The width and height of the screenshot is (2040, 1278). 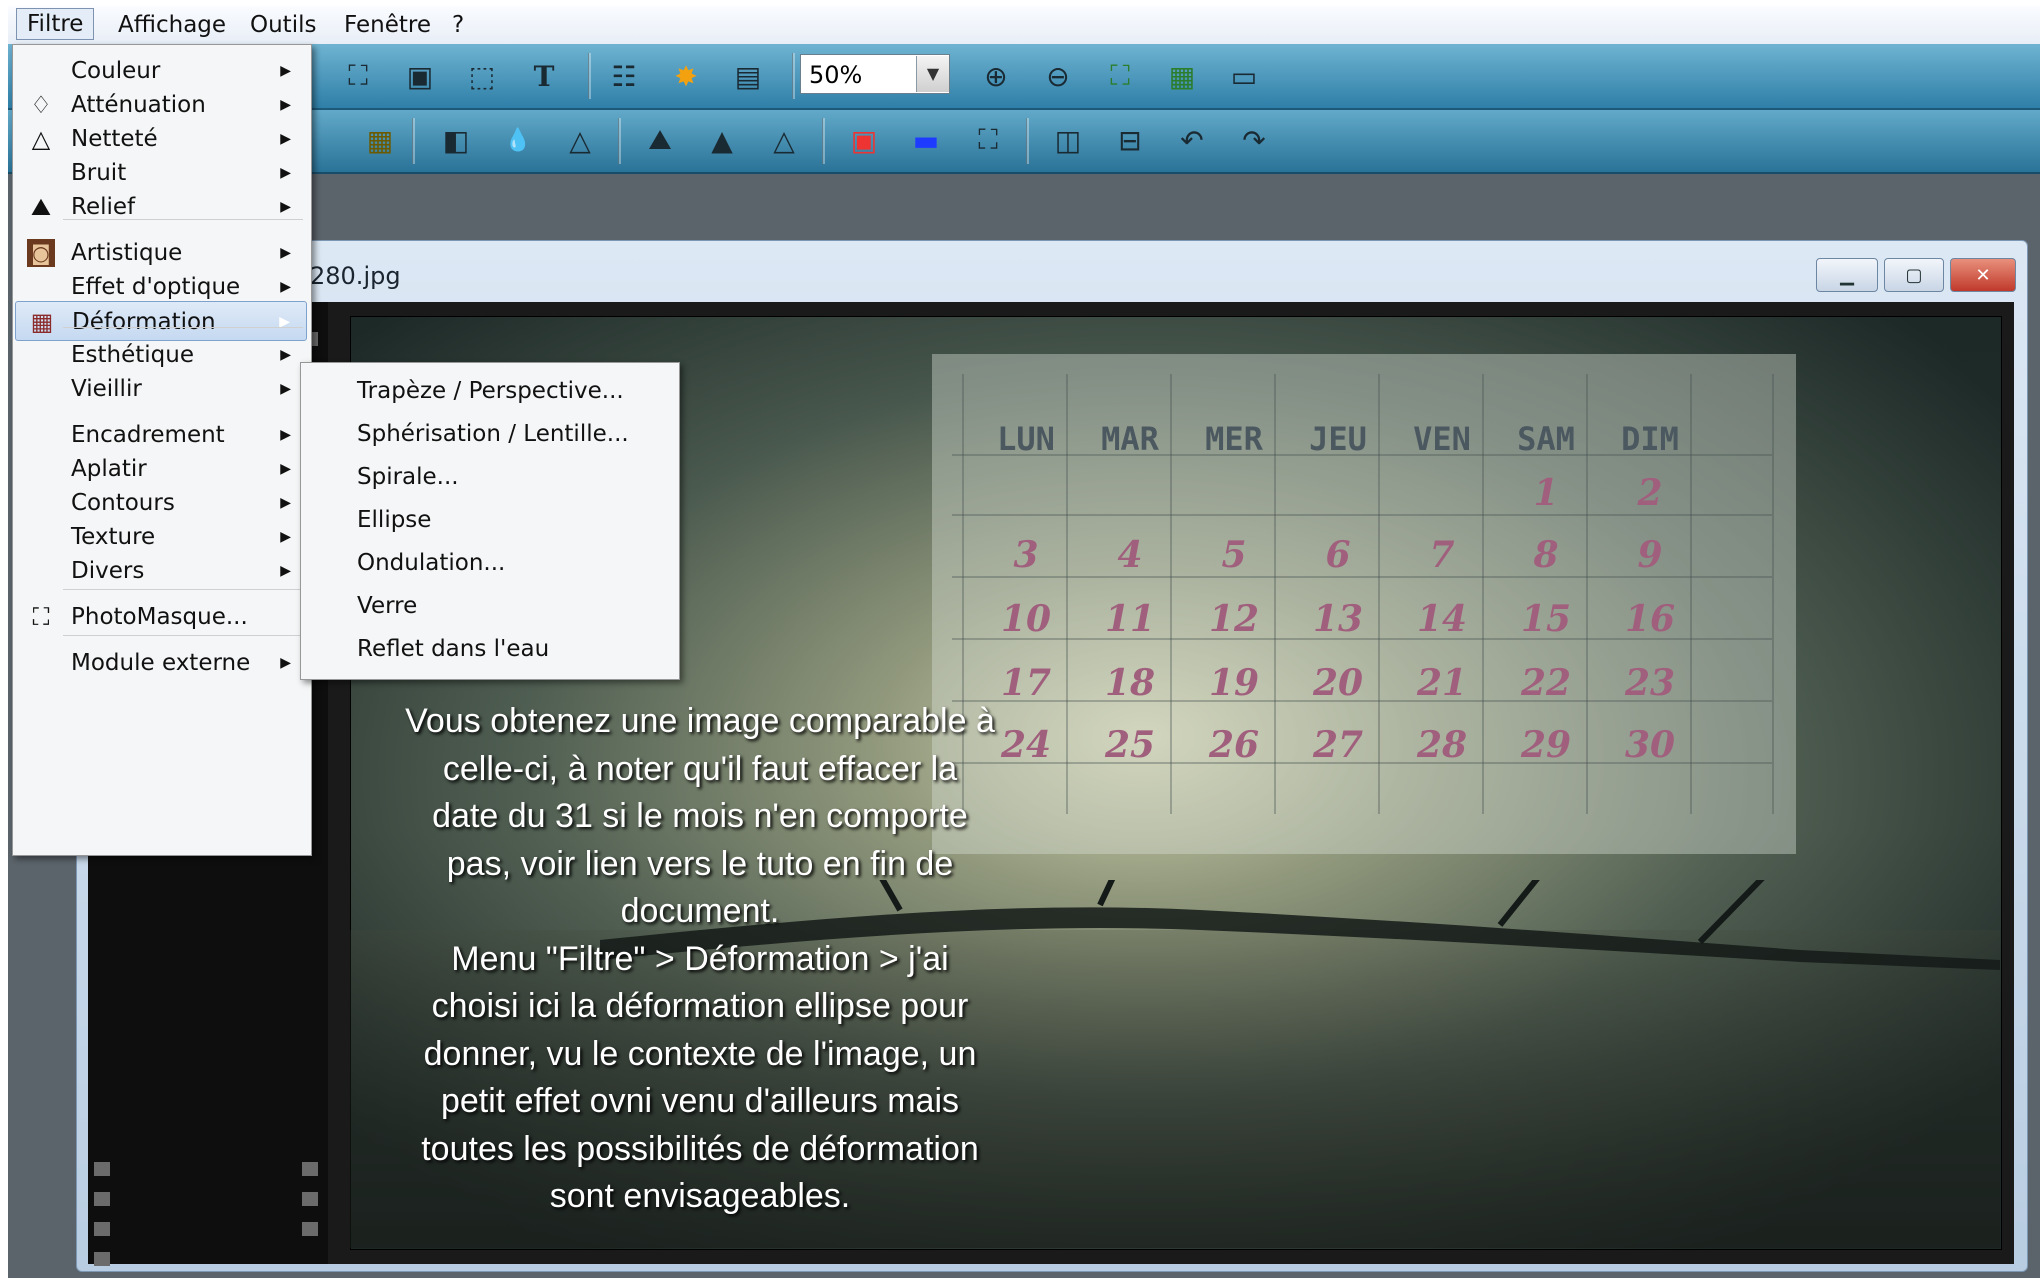 What do you see at coordinates (42, 322) in the screenshot?
I see `grid-deform-icon: ▦` at bounding box center [42, 322].